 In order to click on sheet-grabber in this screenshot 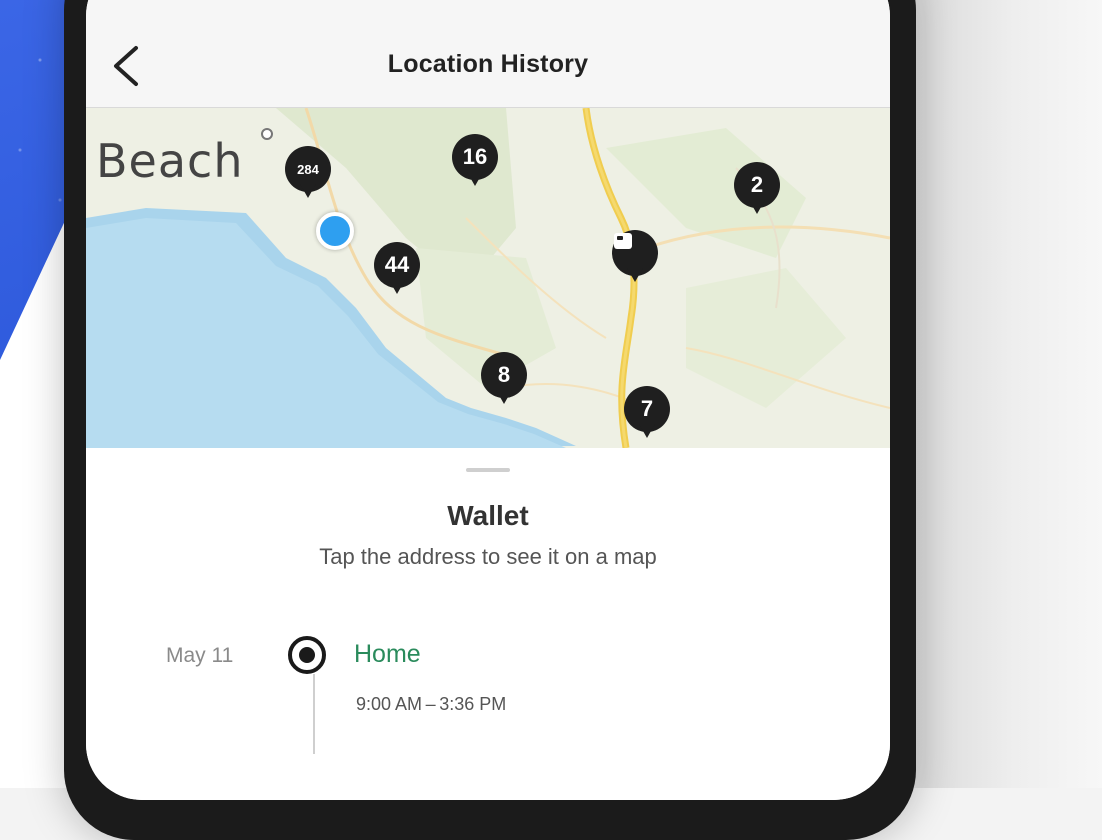, I will do `click(488, 470)`.